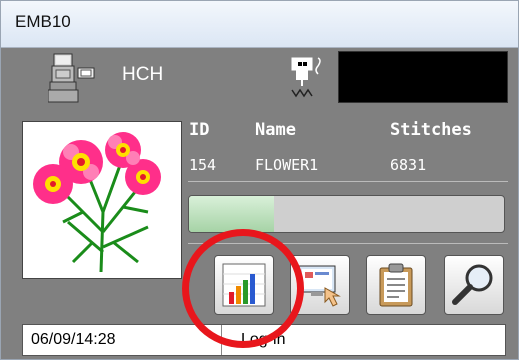 This screenshot has height=360, width=519. I want to click on embroidery-machine-icon, so click(71, 78).